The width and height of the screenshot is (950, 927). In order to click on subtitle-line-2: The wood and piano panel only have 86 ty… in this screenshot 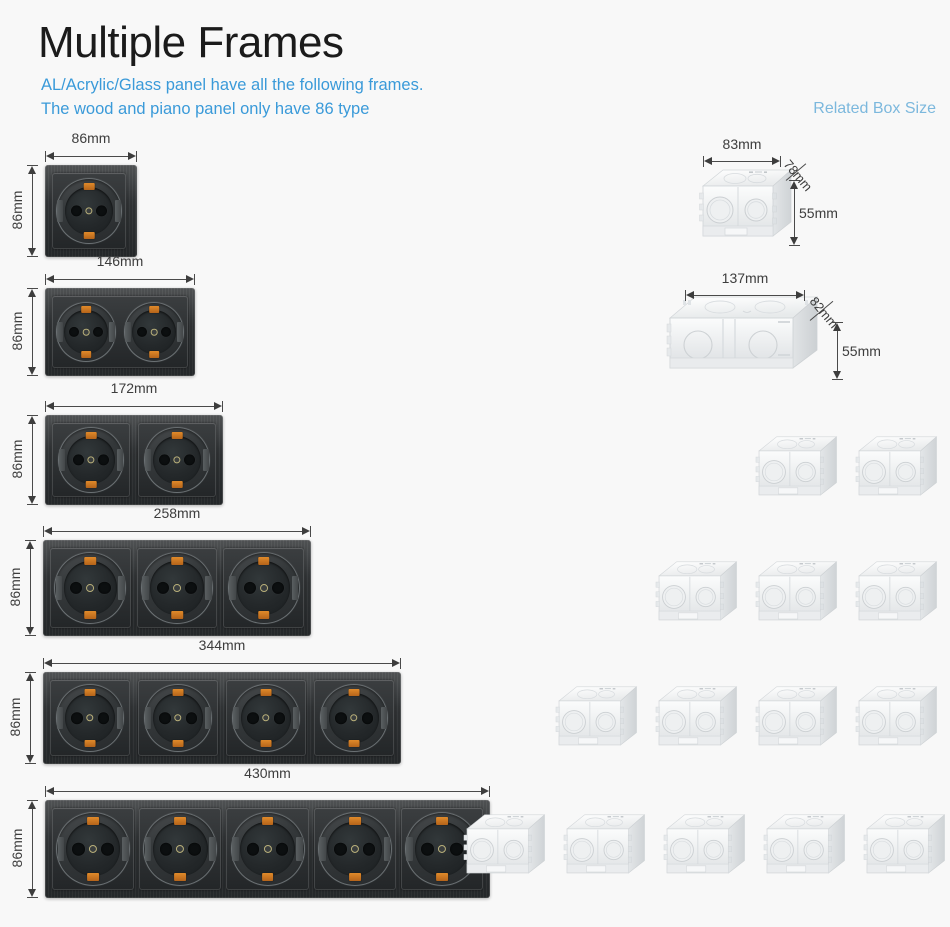, I will do `click(205, 108)`.